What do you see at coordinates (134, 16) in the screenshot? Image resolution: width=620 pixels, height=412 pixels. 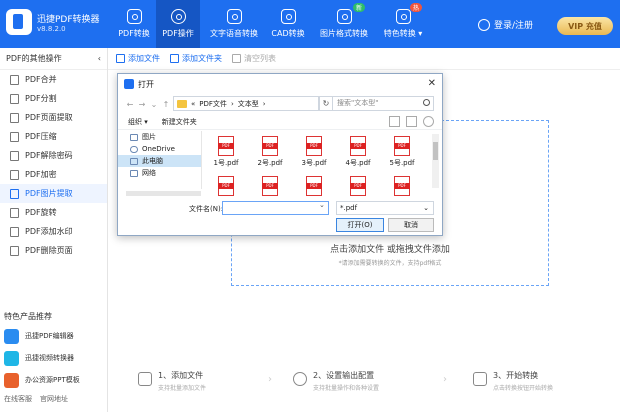 I see `convert-icon` at bounding box center [134, 16].